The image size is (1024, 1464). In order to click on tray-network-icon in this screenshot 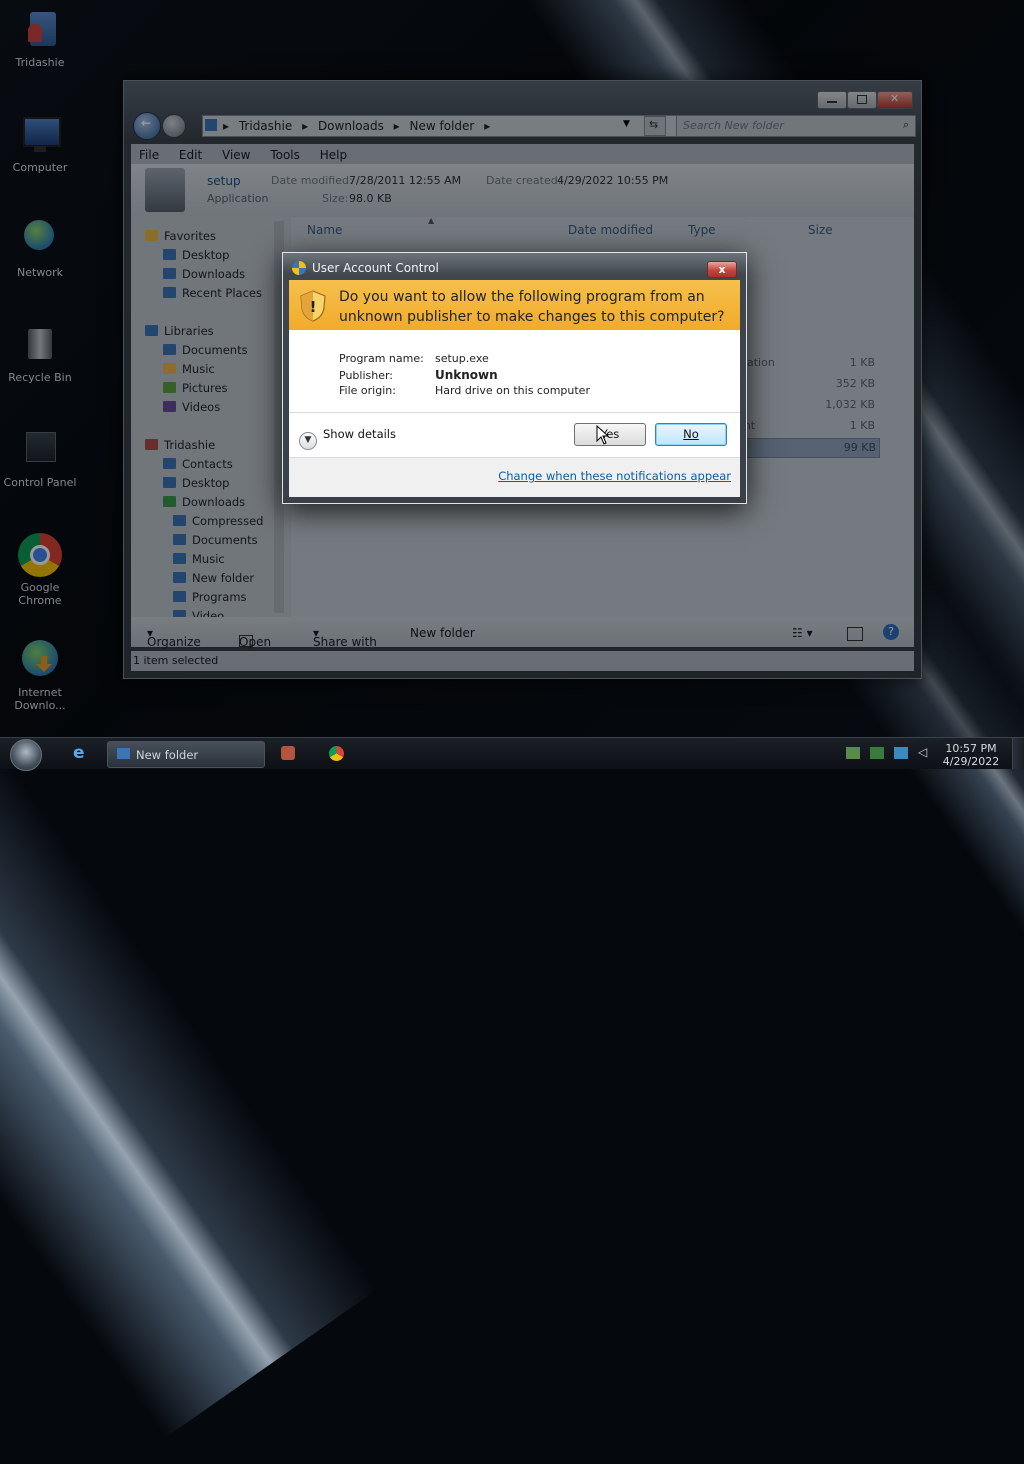, I will do `click(853, 753)`.